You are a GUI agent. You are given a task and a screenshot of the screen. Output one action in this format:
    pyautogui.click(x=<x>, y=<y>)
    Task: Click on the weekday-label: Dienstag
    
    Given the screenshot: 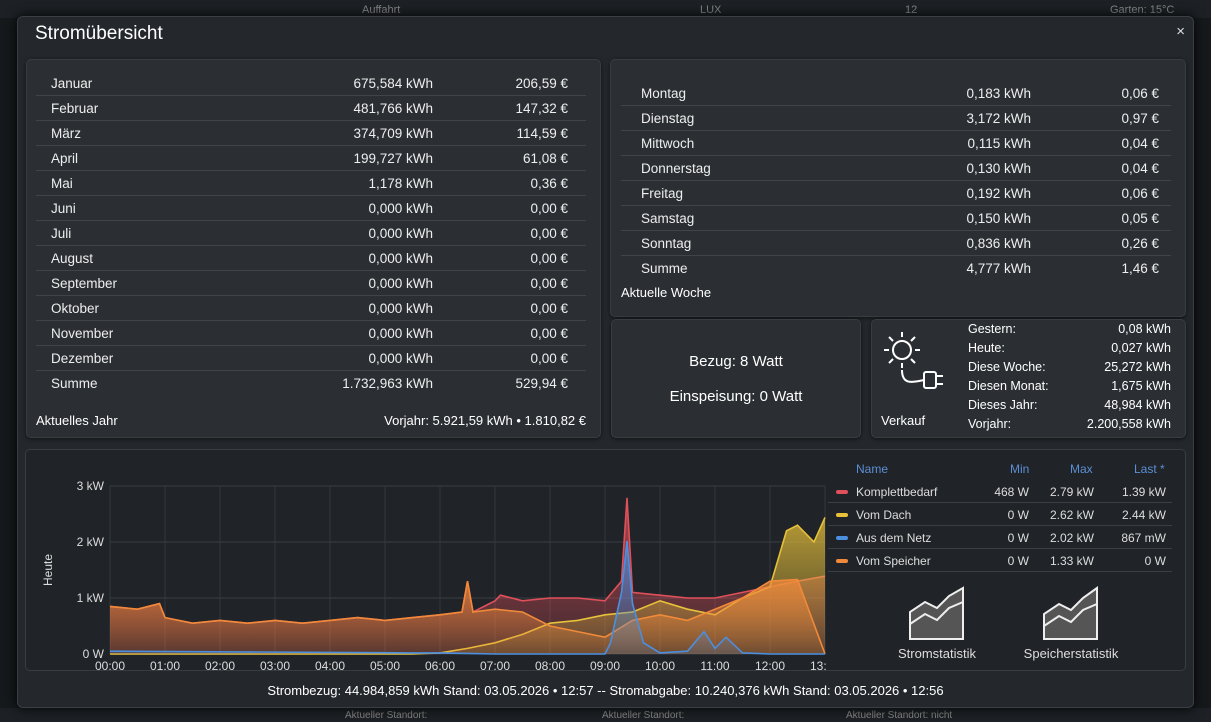 What is the action you would take?
    pyautogui.click(x=668, y=118)
    